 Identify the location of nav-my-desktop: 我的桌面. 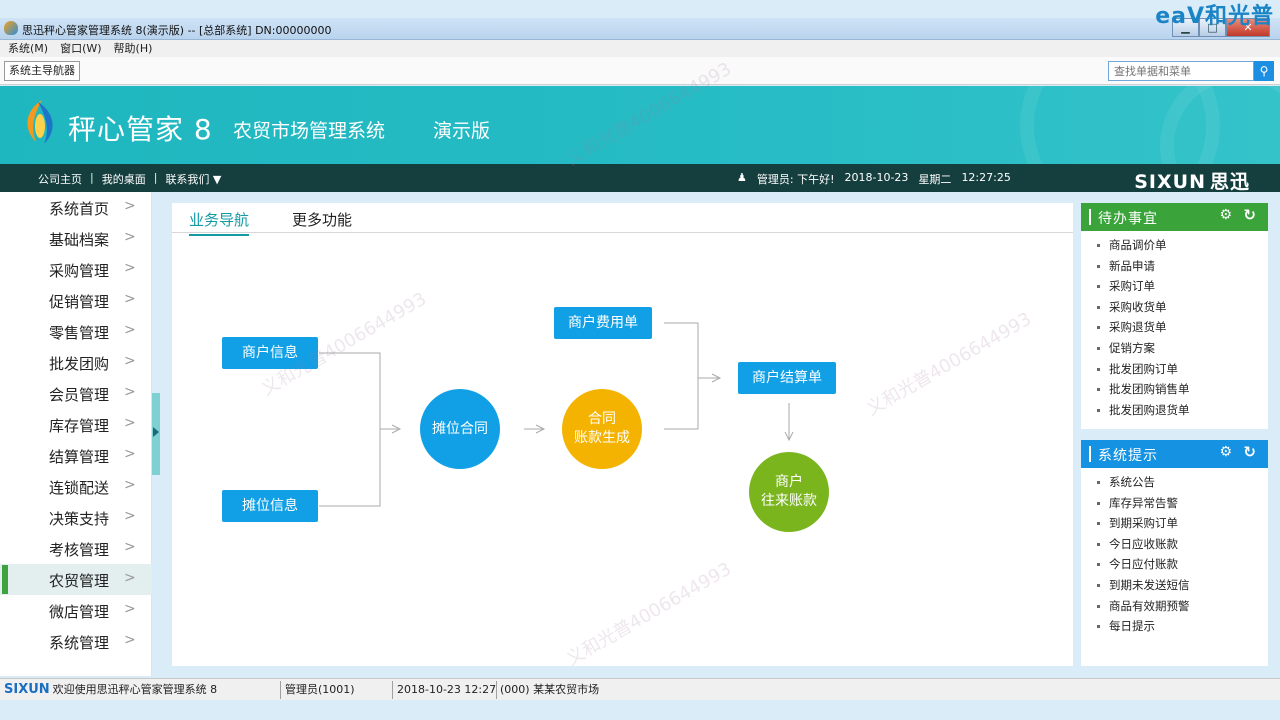
(124, 179).